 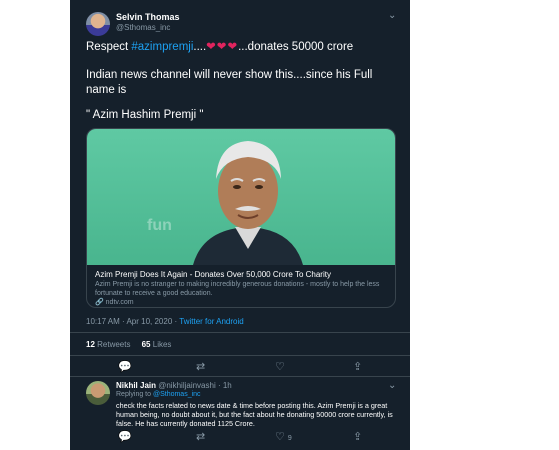 I want to click on reply-author-name: Nikhil Jain, so click(x=136, y=385).